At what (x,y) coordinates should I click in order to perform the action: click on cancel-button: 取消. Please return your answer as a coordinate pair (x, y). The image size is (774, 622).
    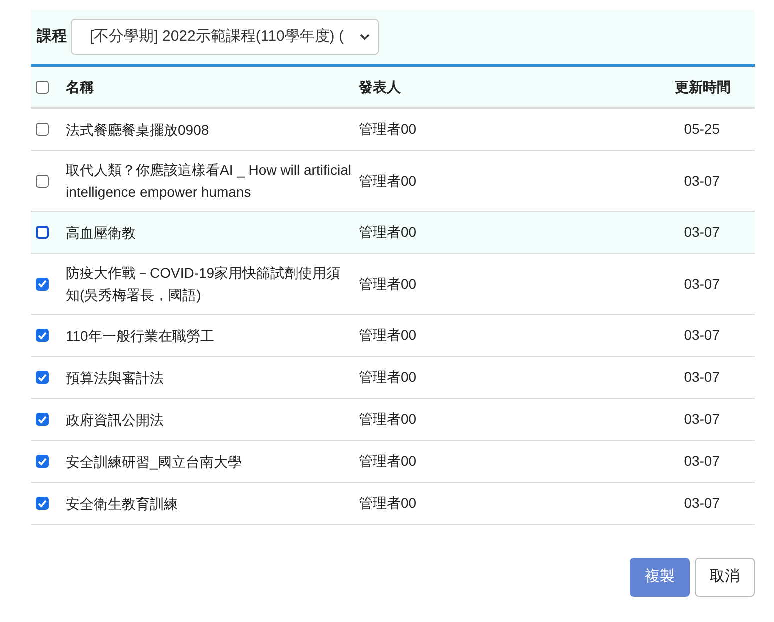
    Looking at the image, I should click on (725, 577).